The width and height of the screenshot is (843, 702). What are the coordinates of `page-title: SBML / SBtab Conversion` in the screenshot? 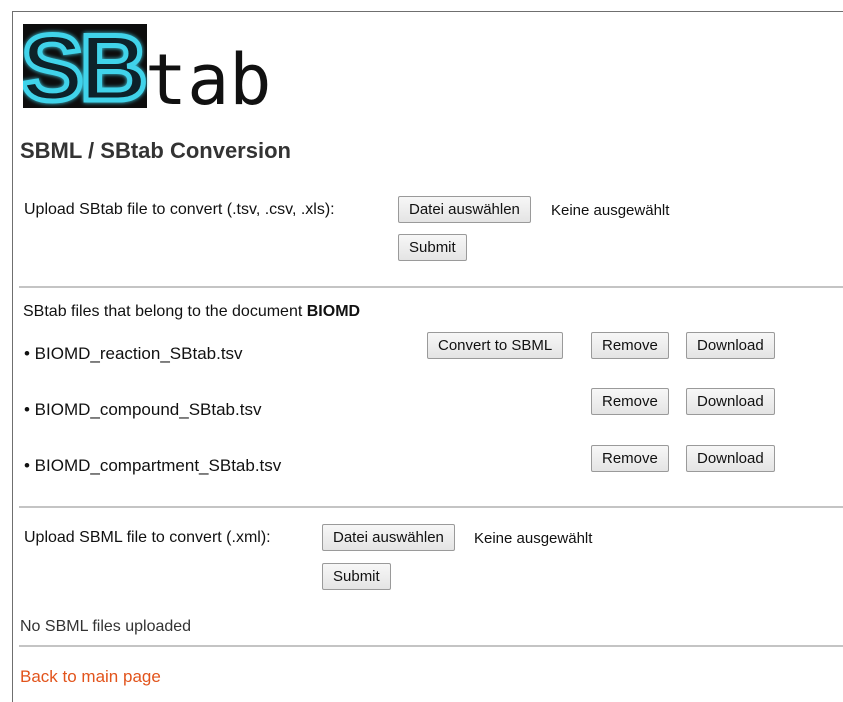 It's located at (155, 150).